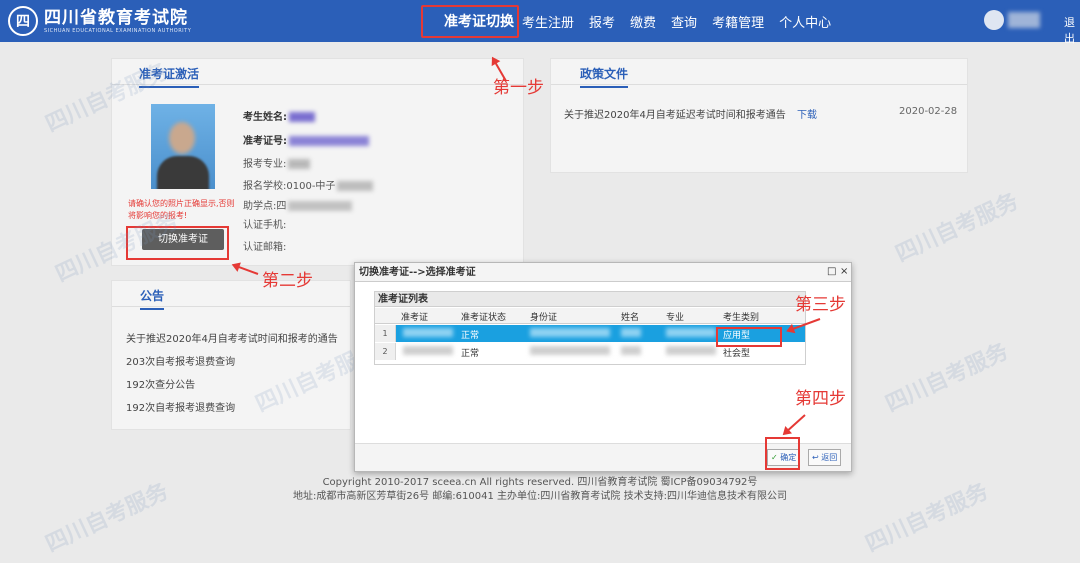  I want to click on logo-emblem-icon: 四, so click(23, 21).